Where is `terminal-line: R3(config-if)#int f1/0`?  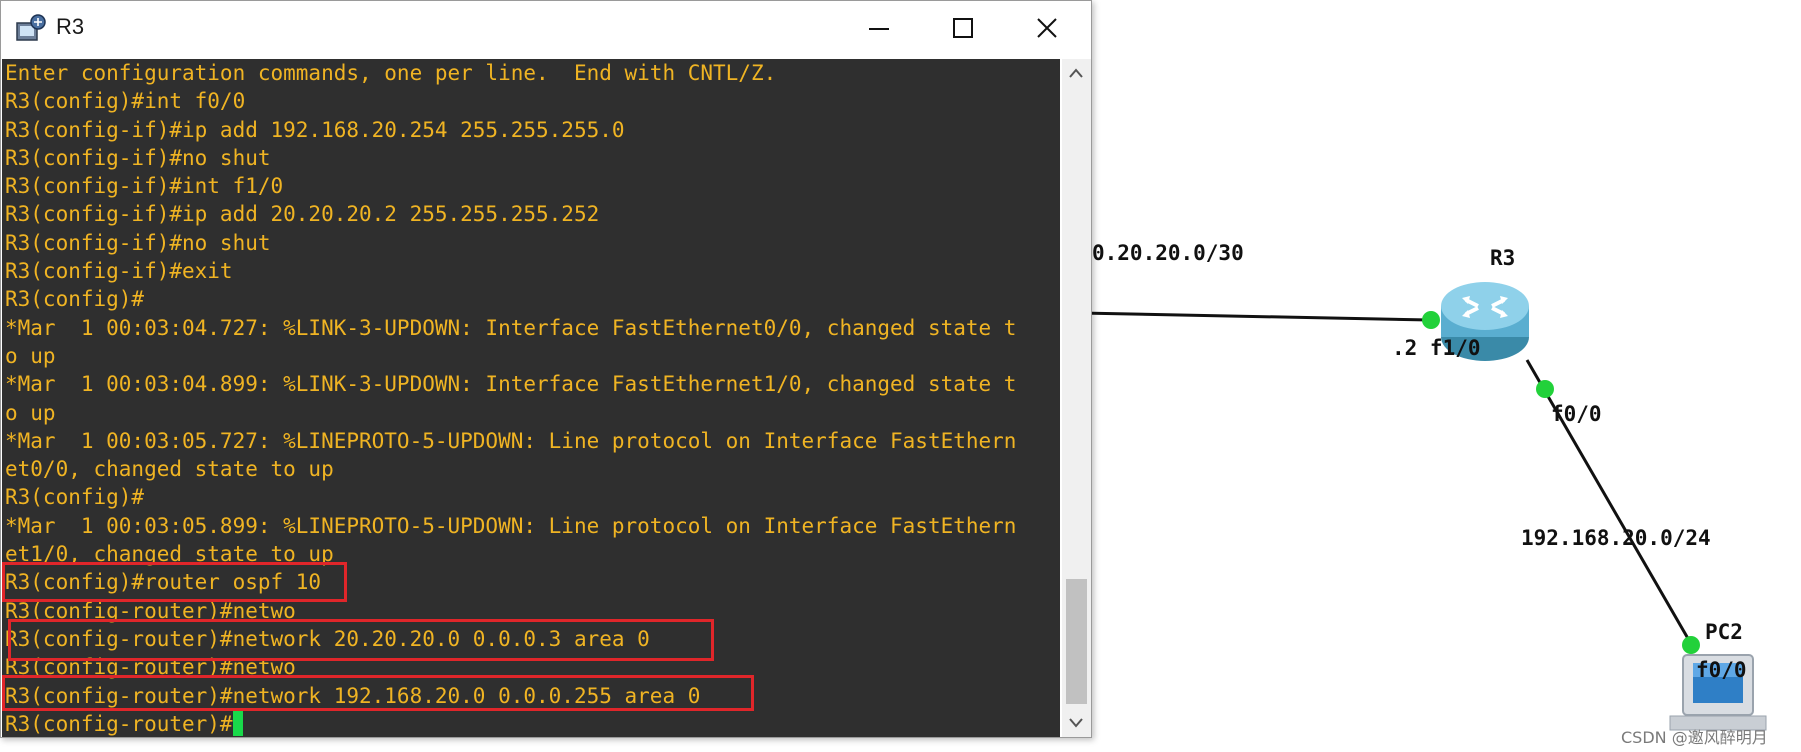 terminal-line: R3(config-if)#int f1/0 is located at coordinates (144, 186).